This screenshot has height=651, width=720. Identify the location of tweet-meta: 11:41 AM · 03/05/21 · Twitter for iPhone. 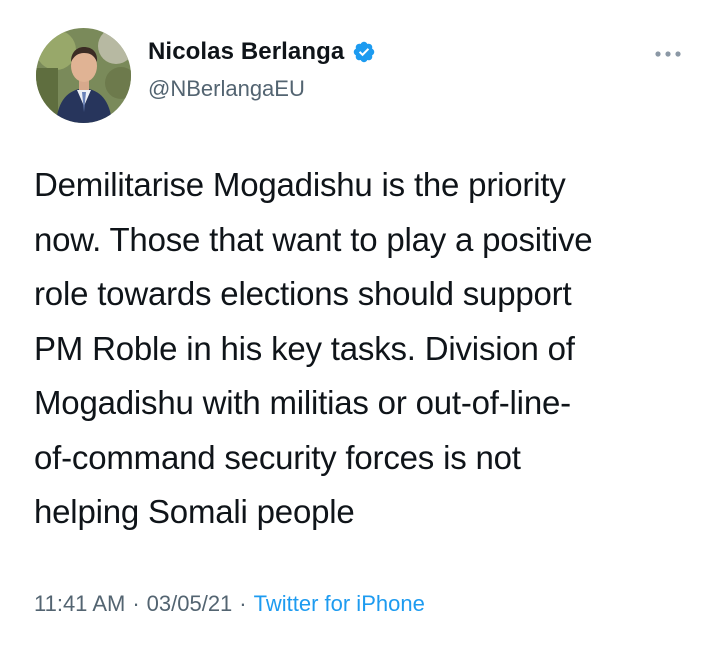
(229, 604).